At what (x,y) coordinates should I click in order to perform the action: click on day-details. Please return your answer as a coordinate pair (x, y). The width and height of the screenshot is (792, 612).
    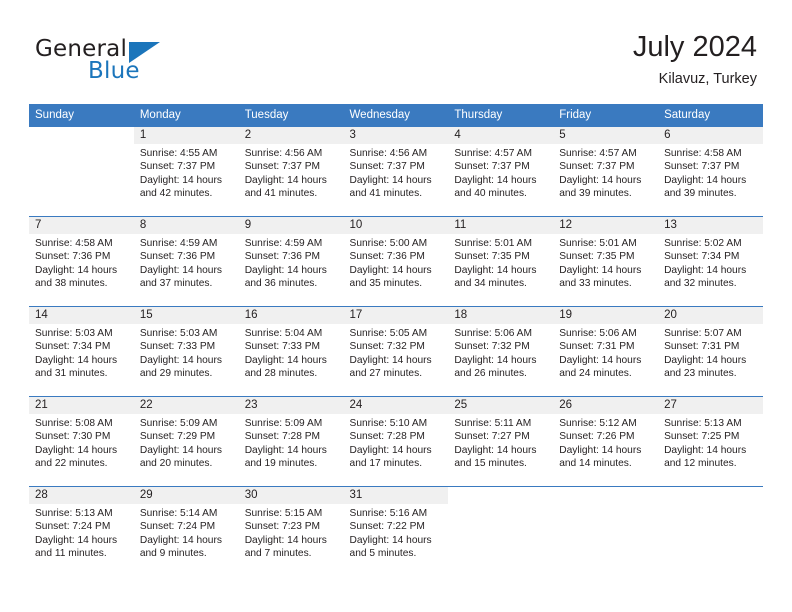
    Looking at the image, I should click on (605, 505).